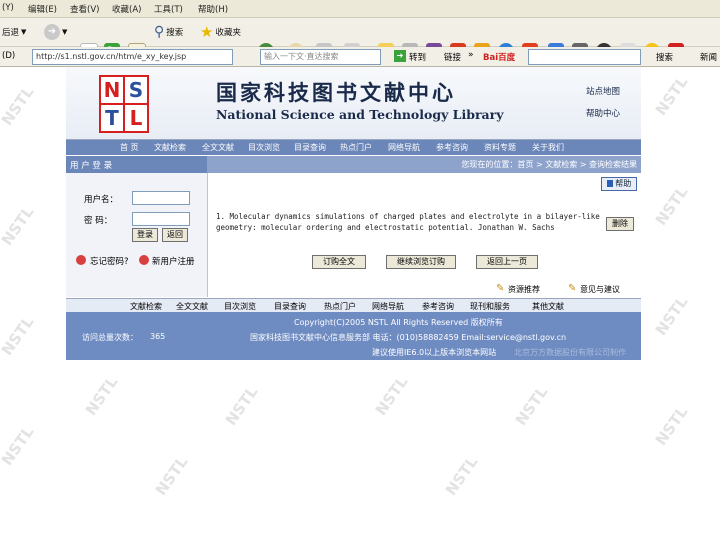 This screenshot has width=720, height=540. I want to click on nav-catalog-query: 目录查询, so click(310, 147).